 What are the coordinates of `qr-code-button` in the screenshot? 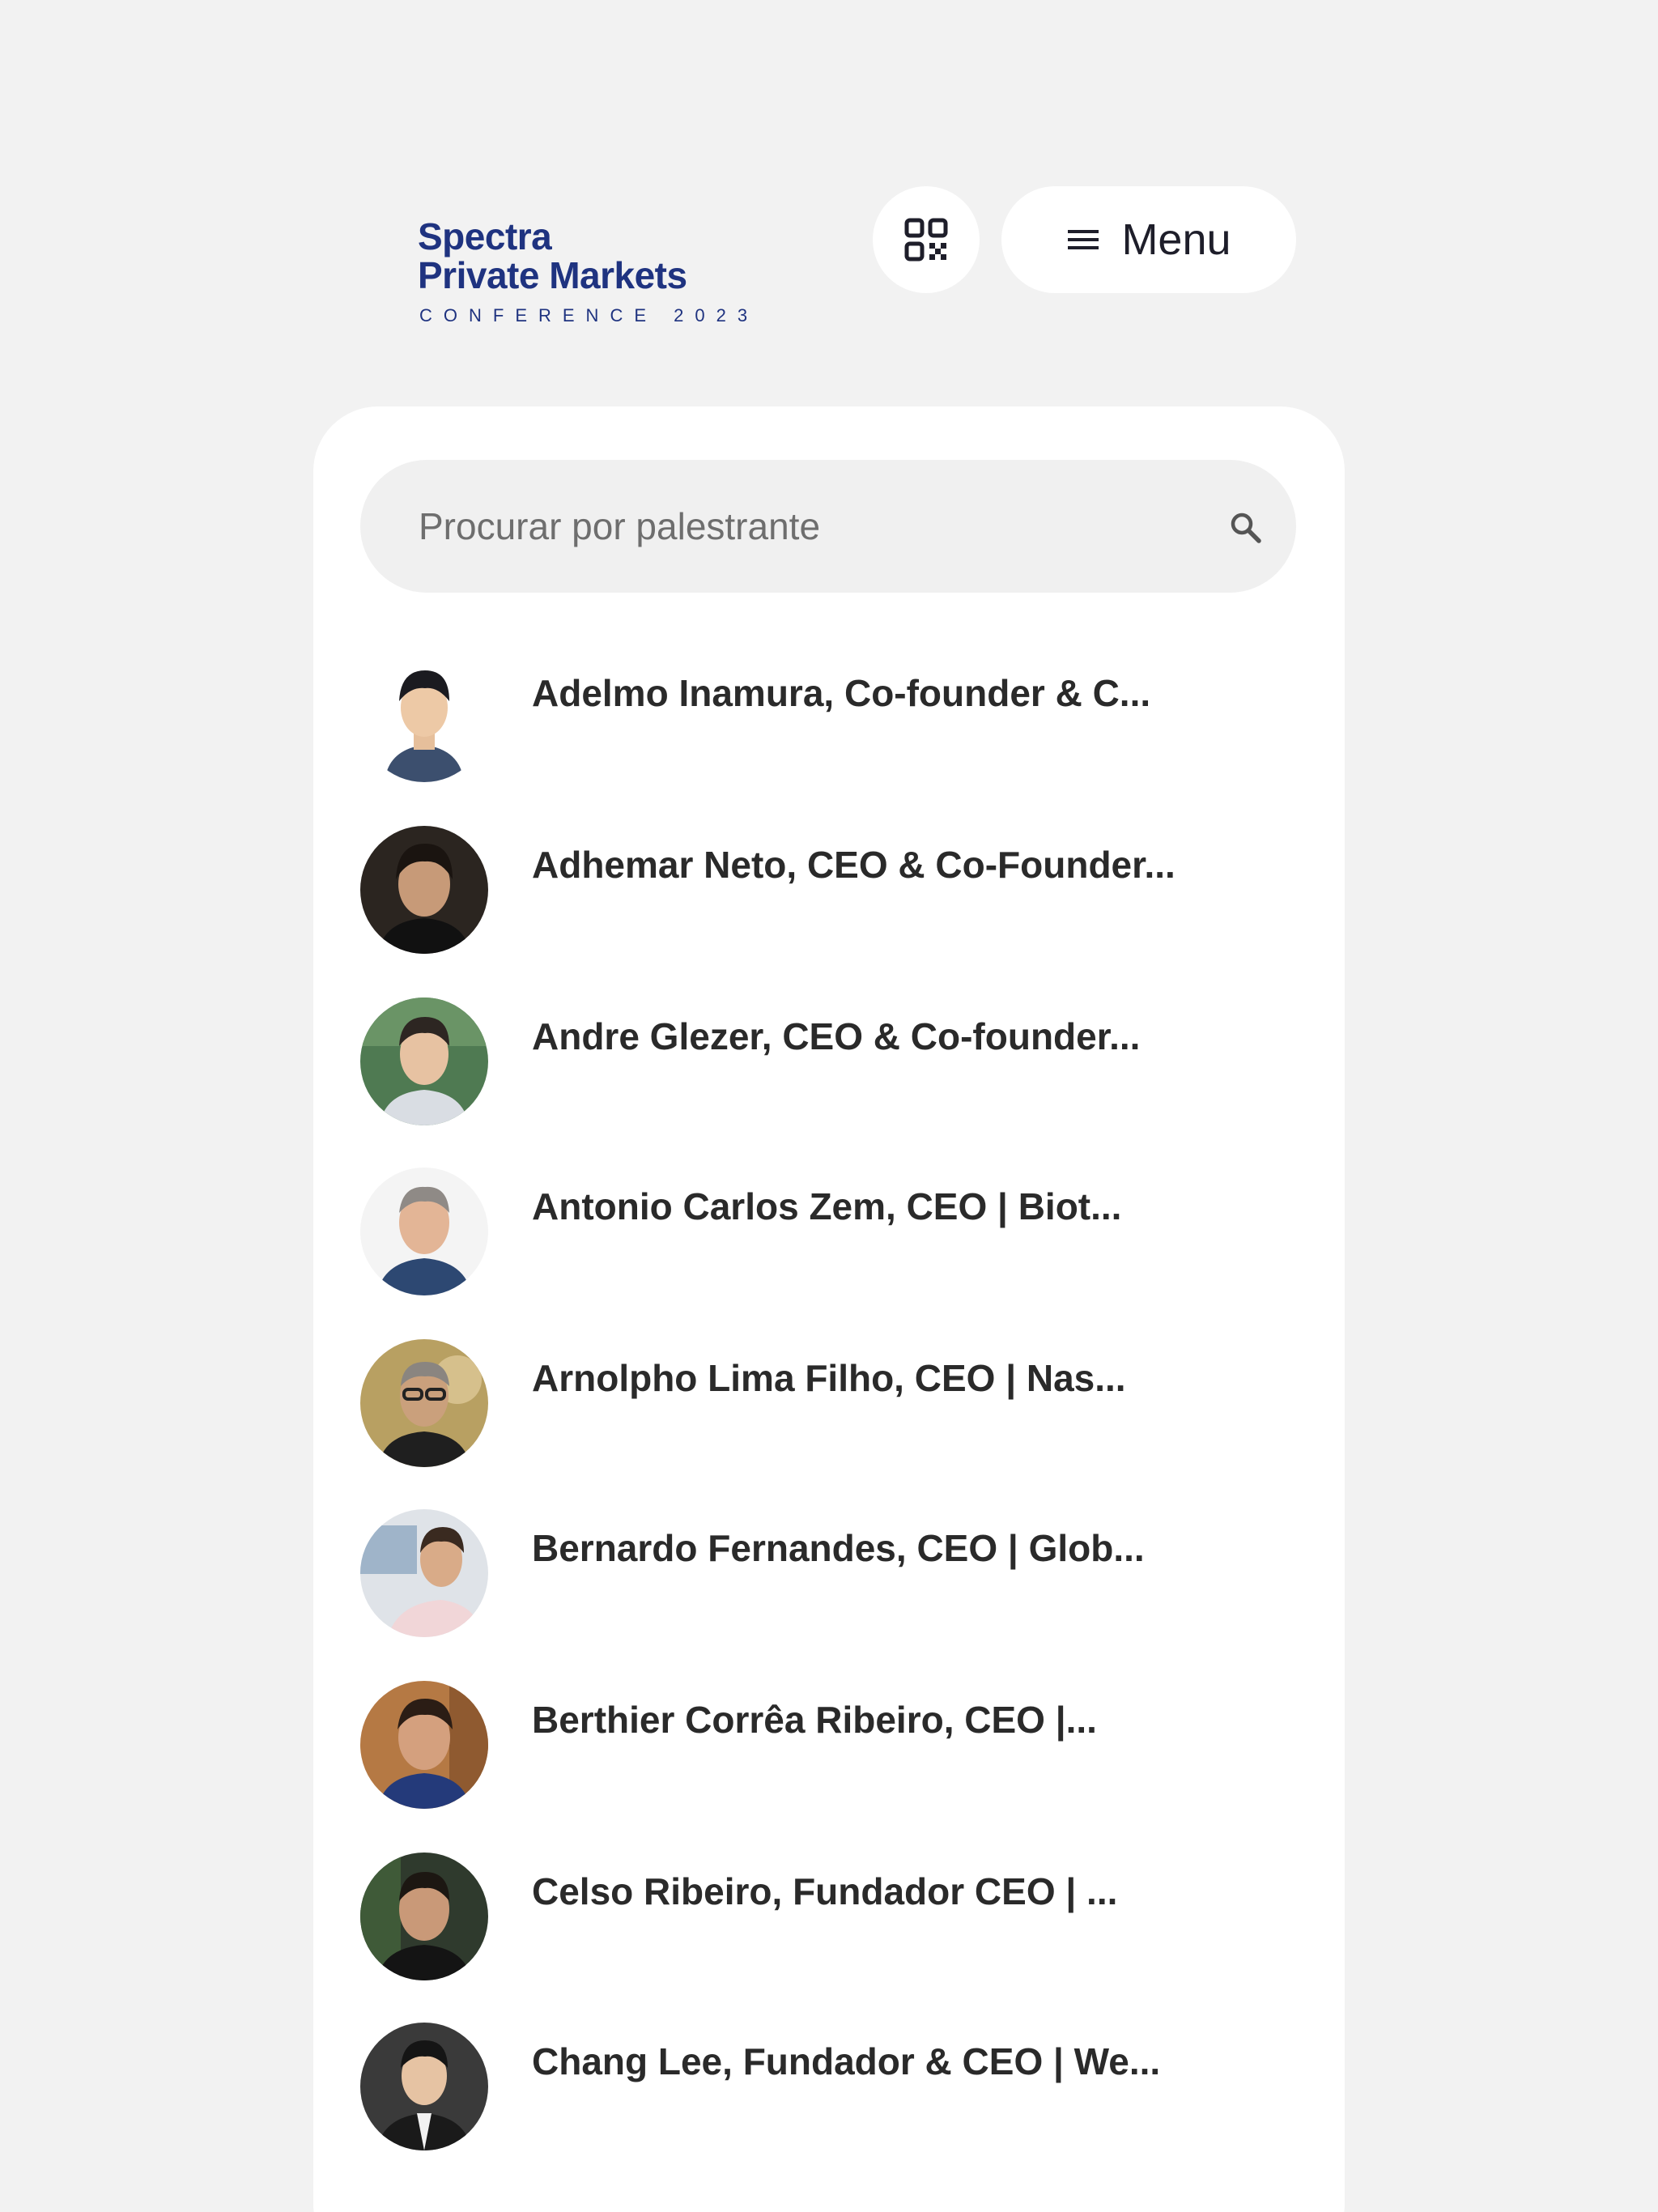 It's located at (926, 240).